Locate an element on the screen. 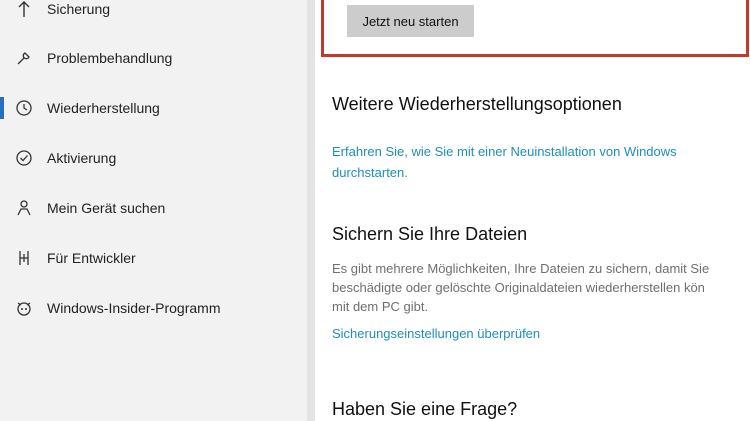 The width and height of the screenshot is (750, 421). backup-files-heading: Sichern Sie Ihre Dateien is located at coordinates (430, 234).